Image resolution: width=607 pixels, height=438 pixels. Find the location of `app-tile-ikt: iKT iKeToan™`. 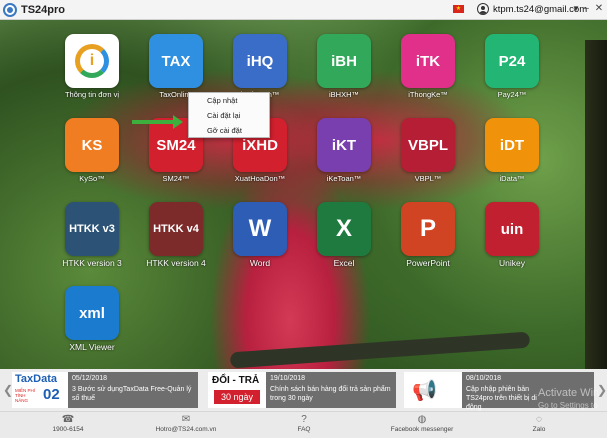

app-tile-ikt: iKT iKeToan™ is located at coordinates (344, 150).